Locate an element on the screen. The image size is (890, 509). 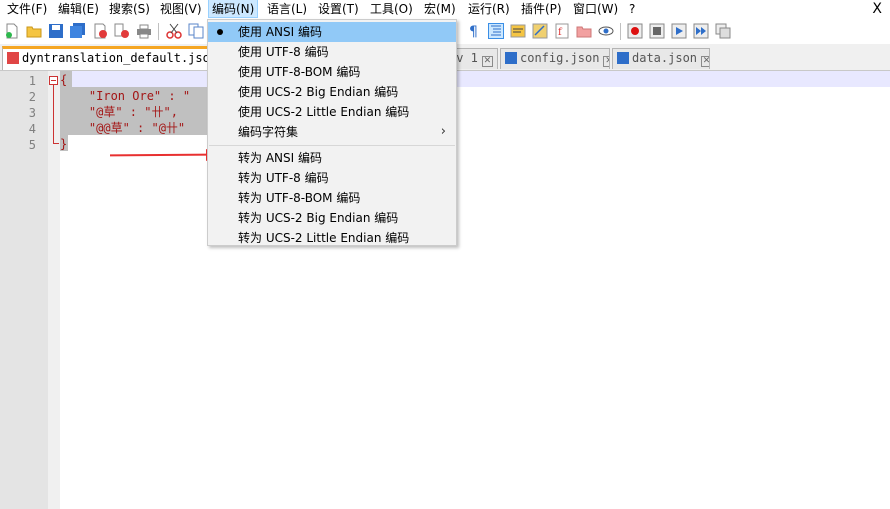
menu-item-label: 转为 ANSI 编码 is located at coordinates (280, 158).